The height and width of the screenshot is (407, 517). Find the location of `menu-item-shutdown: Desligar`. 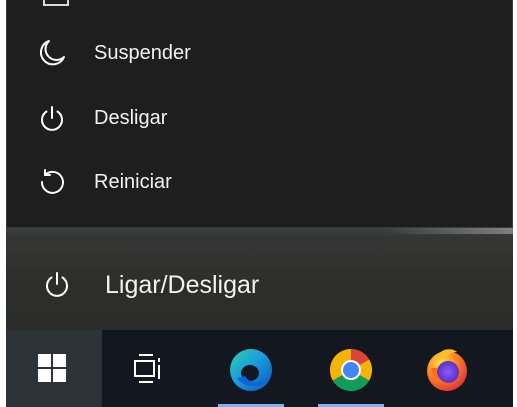

menu-item-shutdown: Desligar is located at coordinates (259, 118).